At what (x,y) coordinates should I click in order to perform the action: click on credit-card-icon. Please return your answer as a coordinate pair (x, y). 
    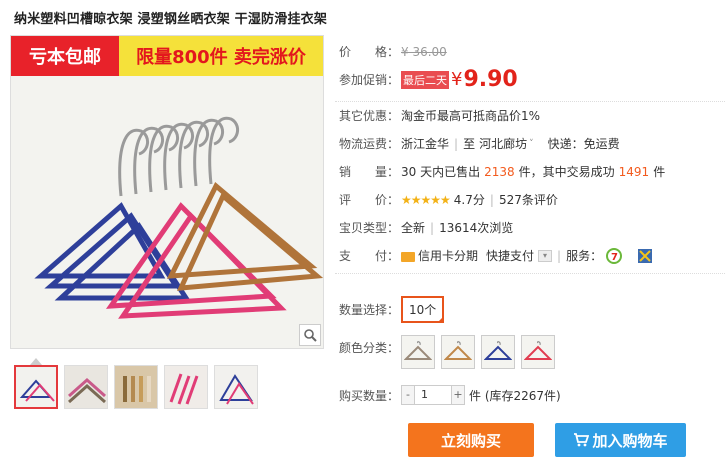
    Looking at the image, I should click on (408, 256).